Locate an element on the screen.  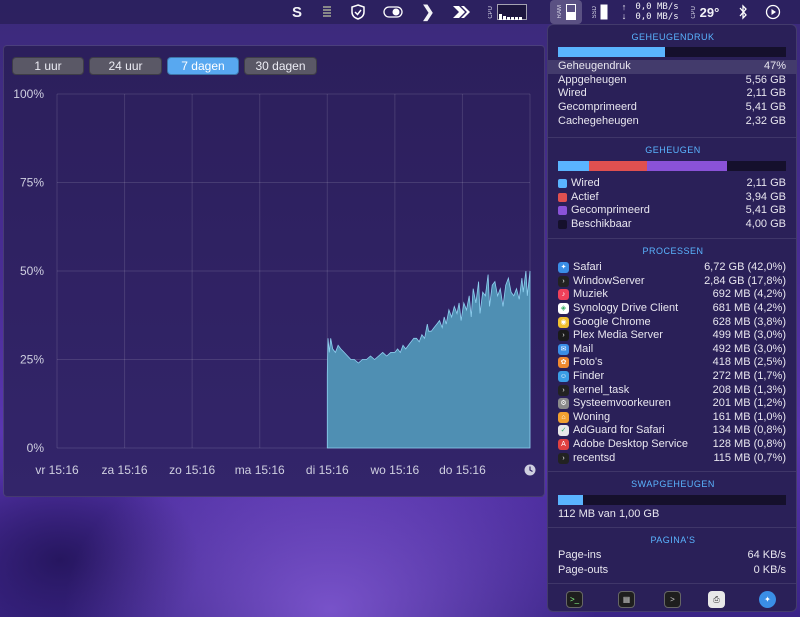
temperature-widget: CPU 29° is located at coordinates (705, 12).